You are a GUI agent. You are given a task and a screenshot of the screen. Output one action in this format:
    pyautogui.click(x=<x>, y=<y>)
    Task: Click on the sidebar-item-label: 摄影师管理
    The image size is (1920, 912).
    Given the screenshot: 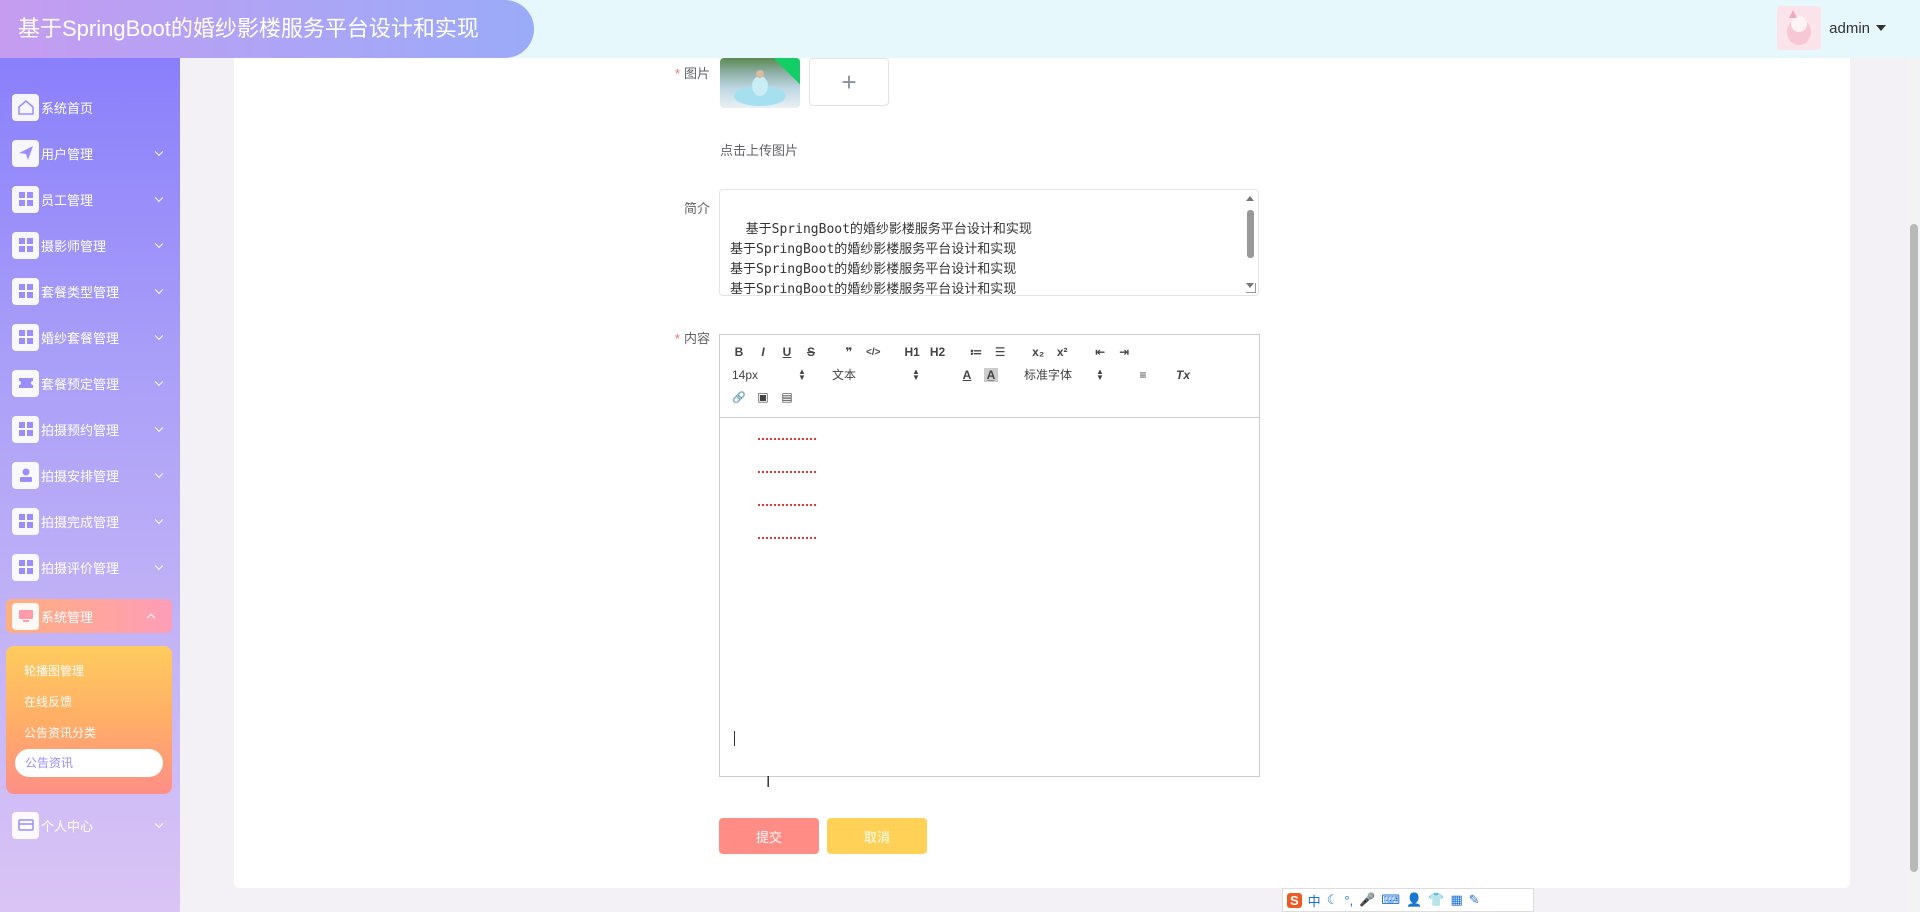 What is the action you would take?
    pyautogui.click(x=74, y=246)
    